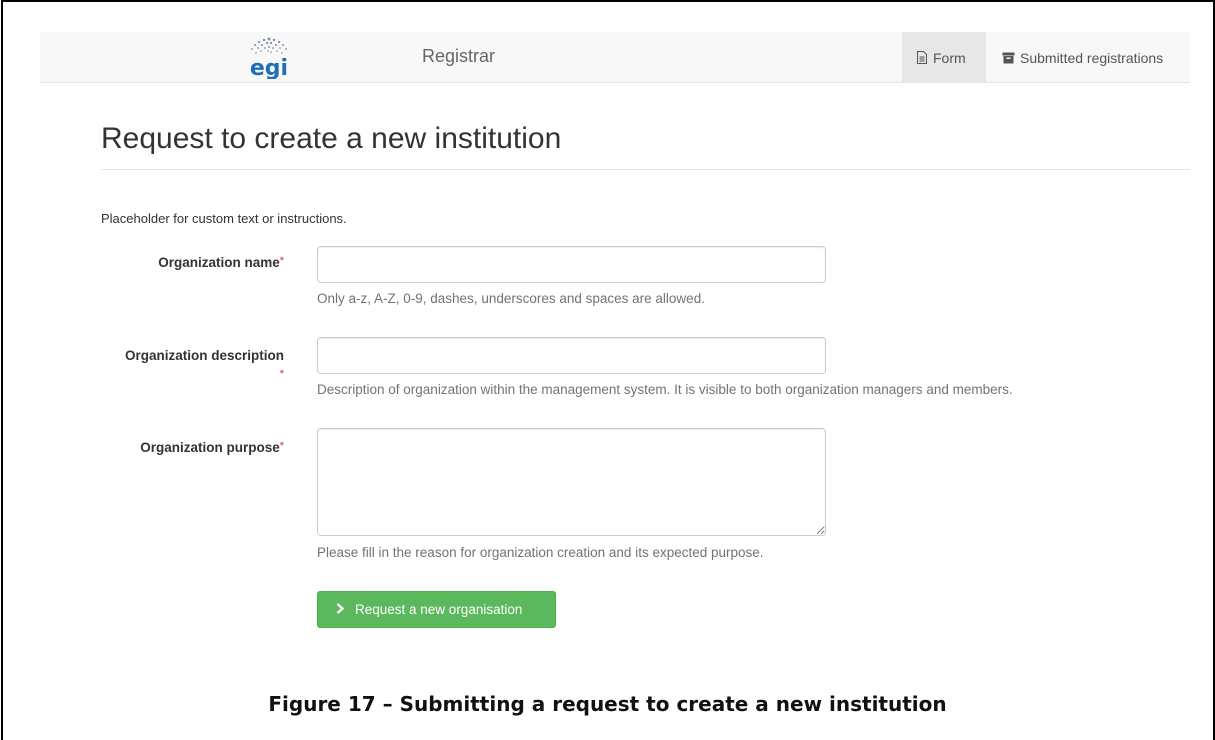  What do you see at coordinates (571, 355) in the screenshot?
I see `organization-description-input` at bounding box center [571, 355].